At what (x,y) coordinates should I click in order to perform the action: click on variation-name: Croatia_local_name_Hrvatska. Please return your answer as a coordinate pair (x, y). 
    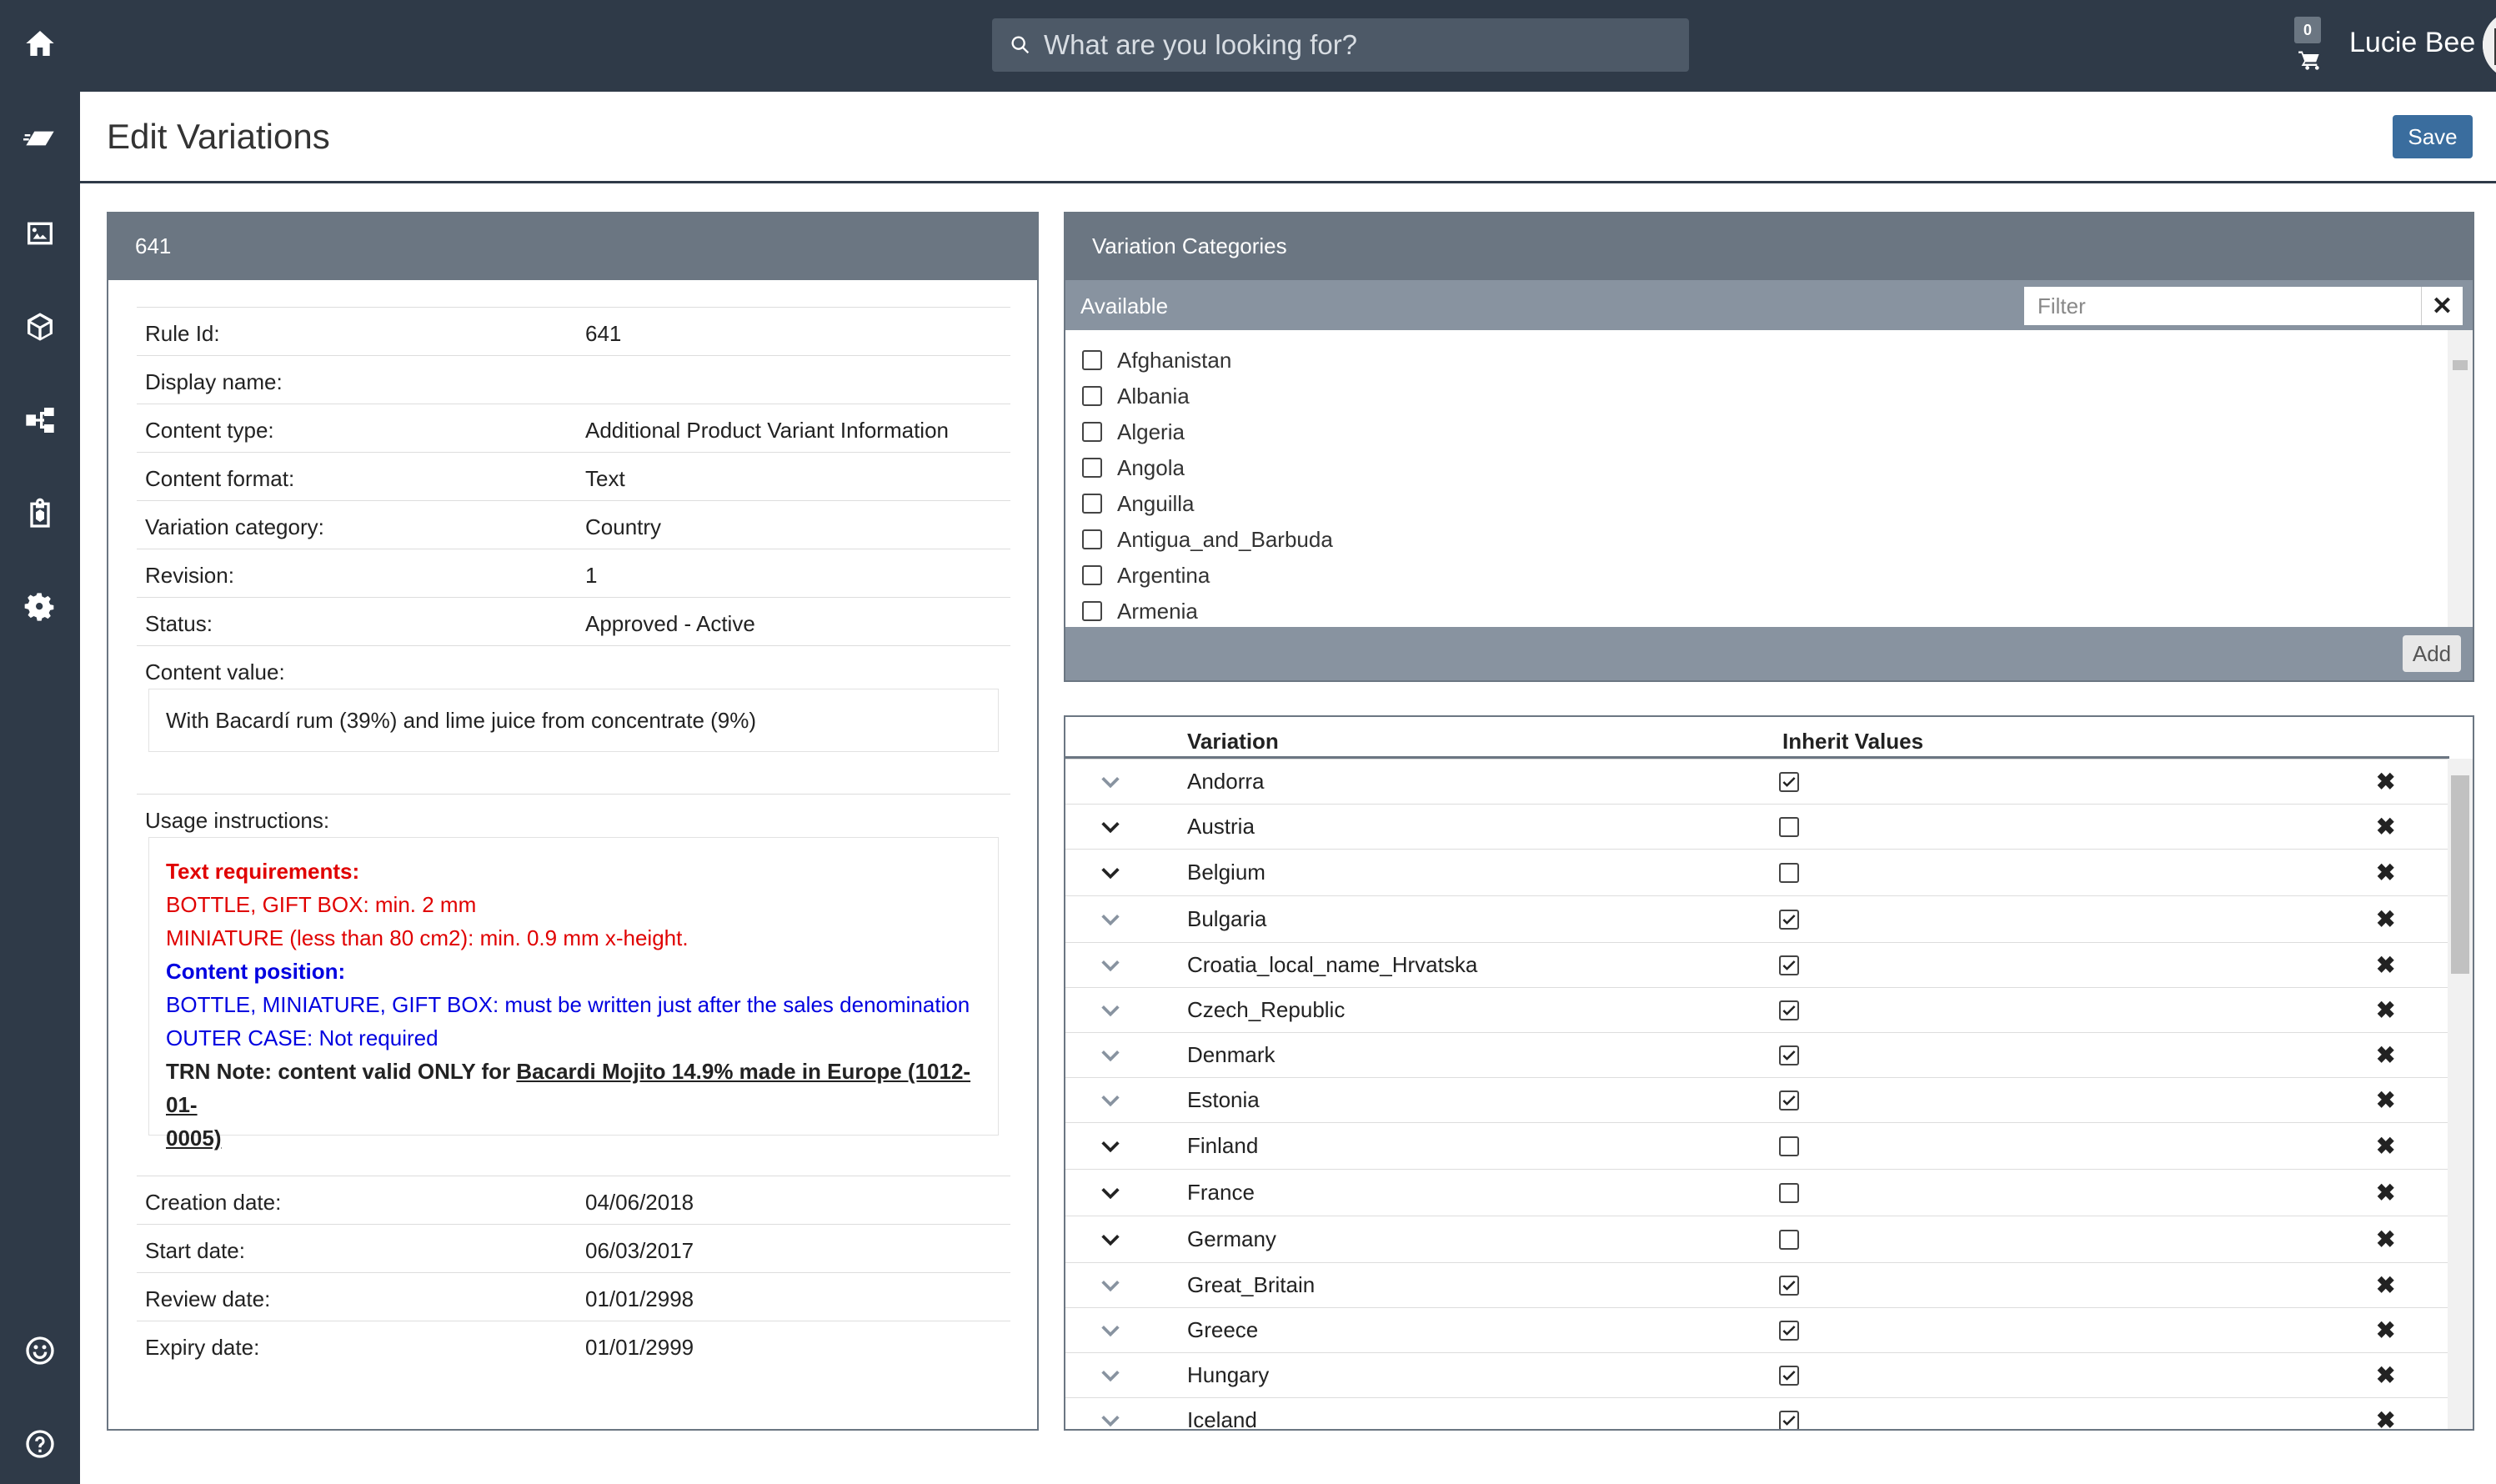
    Looking at the image, I should click on (1332, 964).